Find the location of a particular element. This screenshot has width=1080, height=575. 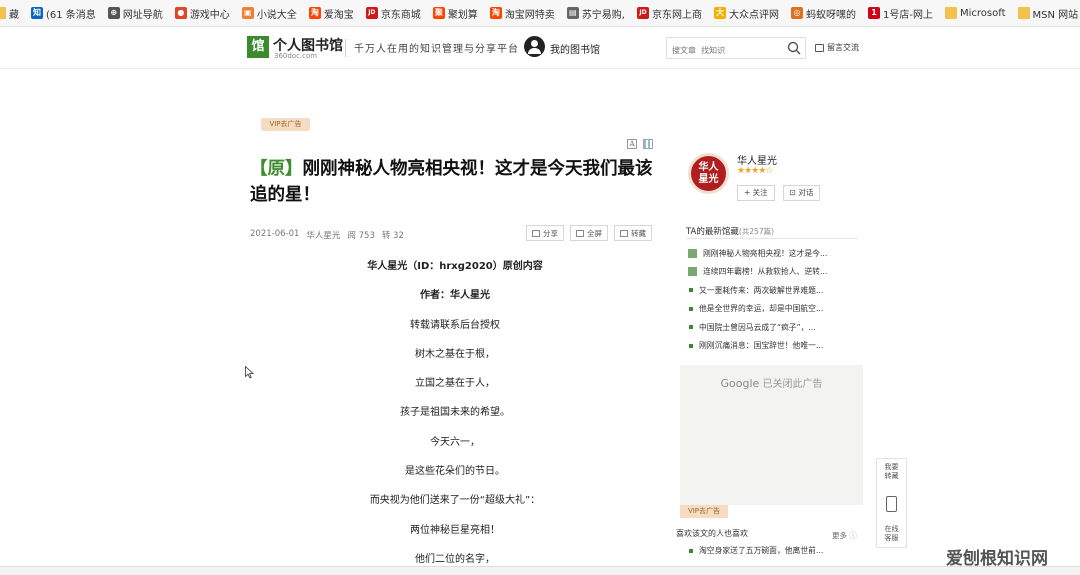

bookmark-item: 淘爱淘宝 is located at coordinates (331, 13).